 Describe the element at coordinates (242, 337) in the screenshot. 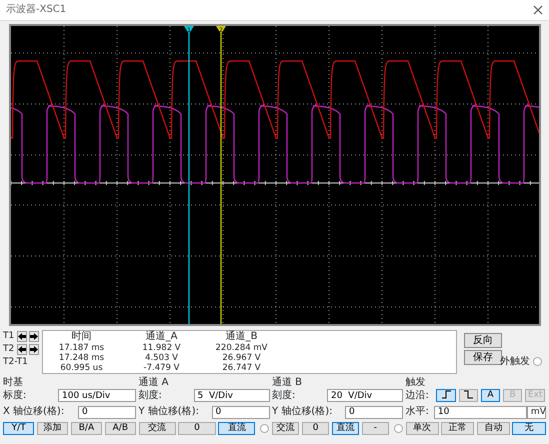

I see `column-header: 通道_B` at that location.